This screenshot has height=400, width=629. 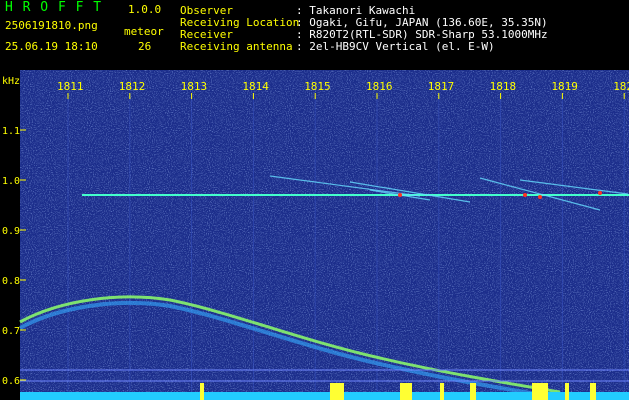 What do you see at coordinates (70, 86) in the screenshot?
I see `x-tick-label: 1811` at bounding box center [70, 86].